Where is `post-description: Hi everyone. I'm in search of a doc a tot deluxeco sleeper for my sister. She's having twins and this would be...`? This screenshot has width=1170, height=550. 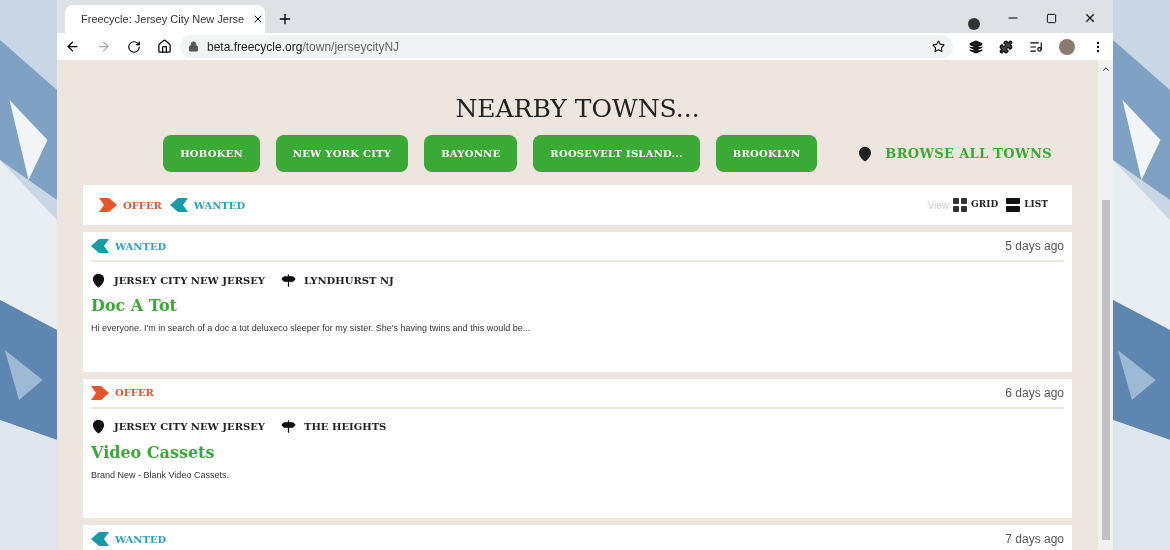 post-description: Hi everyone. I'm in search of a doc a tot deluxeco sleeper for my sister. She's having twins and this would be... is located at coordinates (311, 328).